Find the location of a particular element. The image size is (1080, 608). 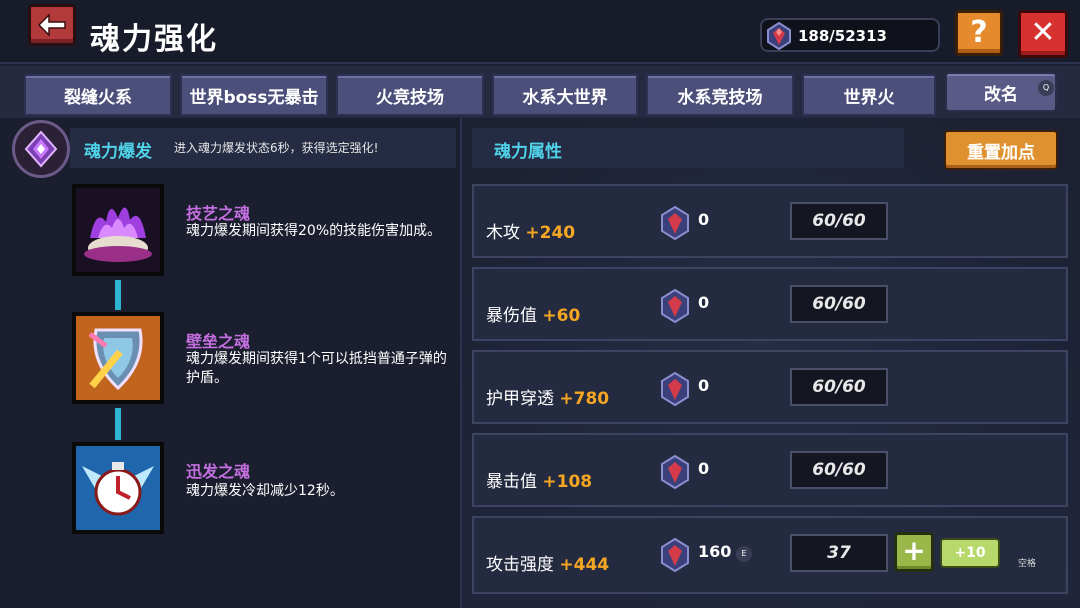

attribute-label: 木攻 +240 is located at coordinates (530, 230).